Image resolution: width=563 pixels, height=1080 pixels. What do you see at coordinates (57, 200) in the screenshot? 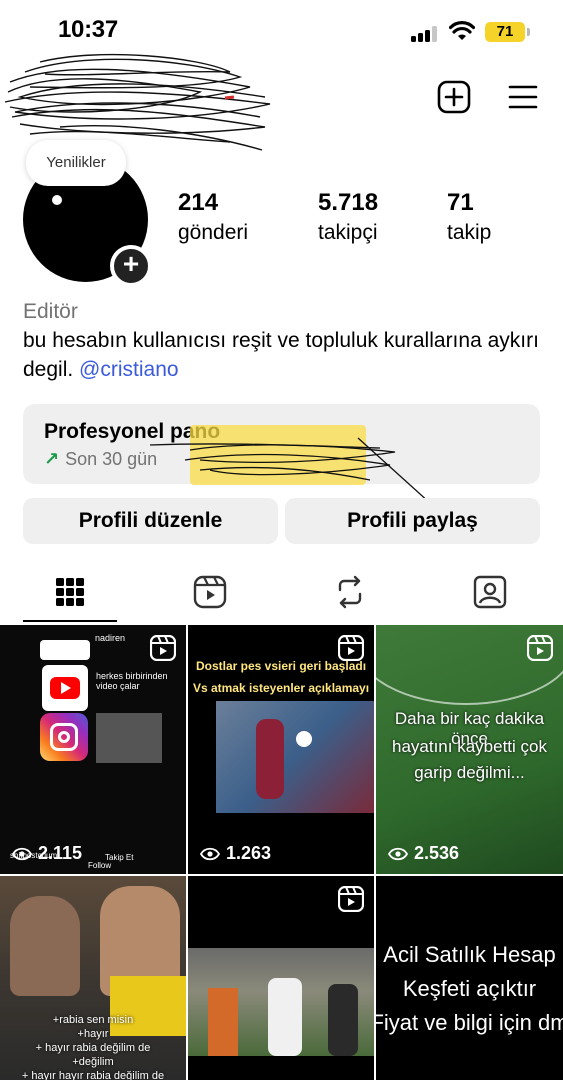
I see `note-bubble-tail` at bounding box center [57, 200].